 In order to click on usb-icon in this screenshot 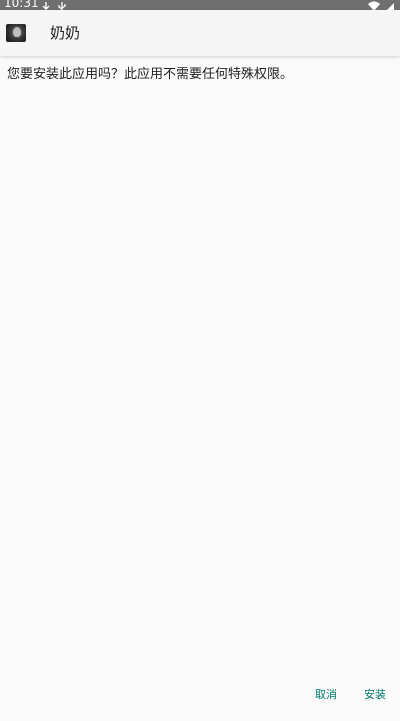, I will do `click(62, 5)`.